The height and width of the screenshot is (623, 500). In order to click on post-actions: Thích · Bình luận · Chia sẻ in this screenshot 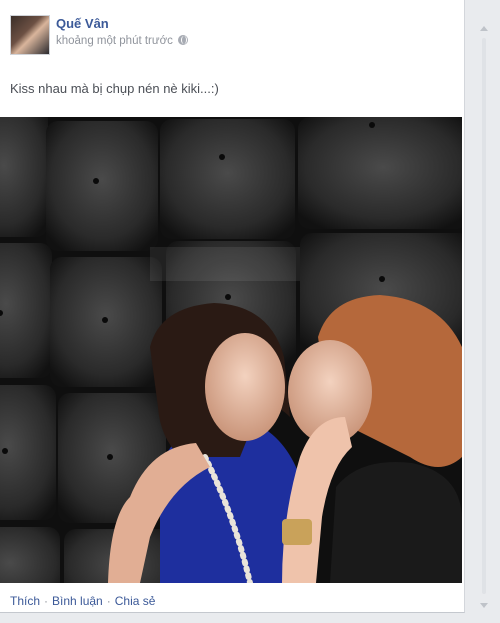, I will do `click(82, 601)`.